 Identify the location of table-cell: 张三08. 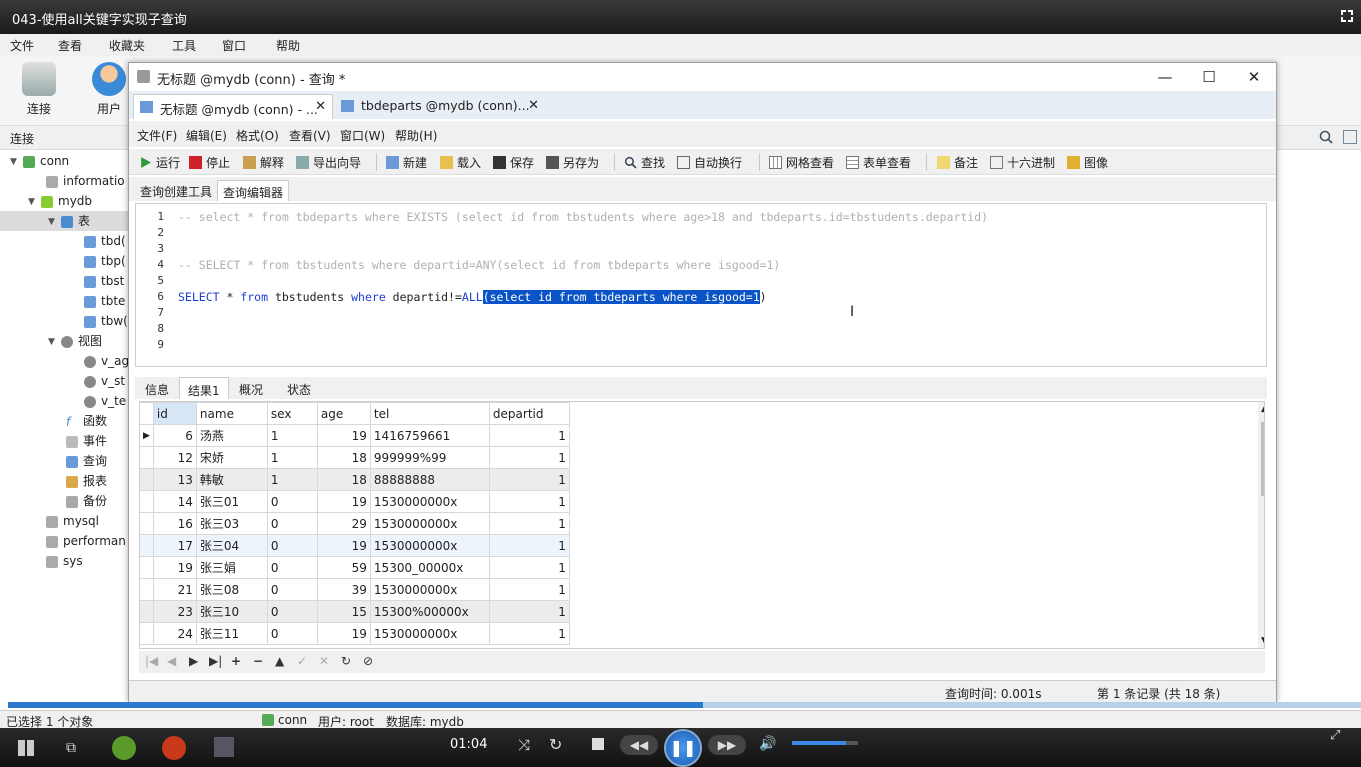
(231, 589).